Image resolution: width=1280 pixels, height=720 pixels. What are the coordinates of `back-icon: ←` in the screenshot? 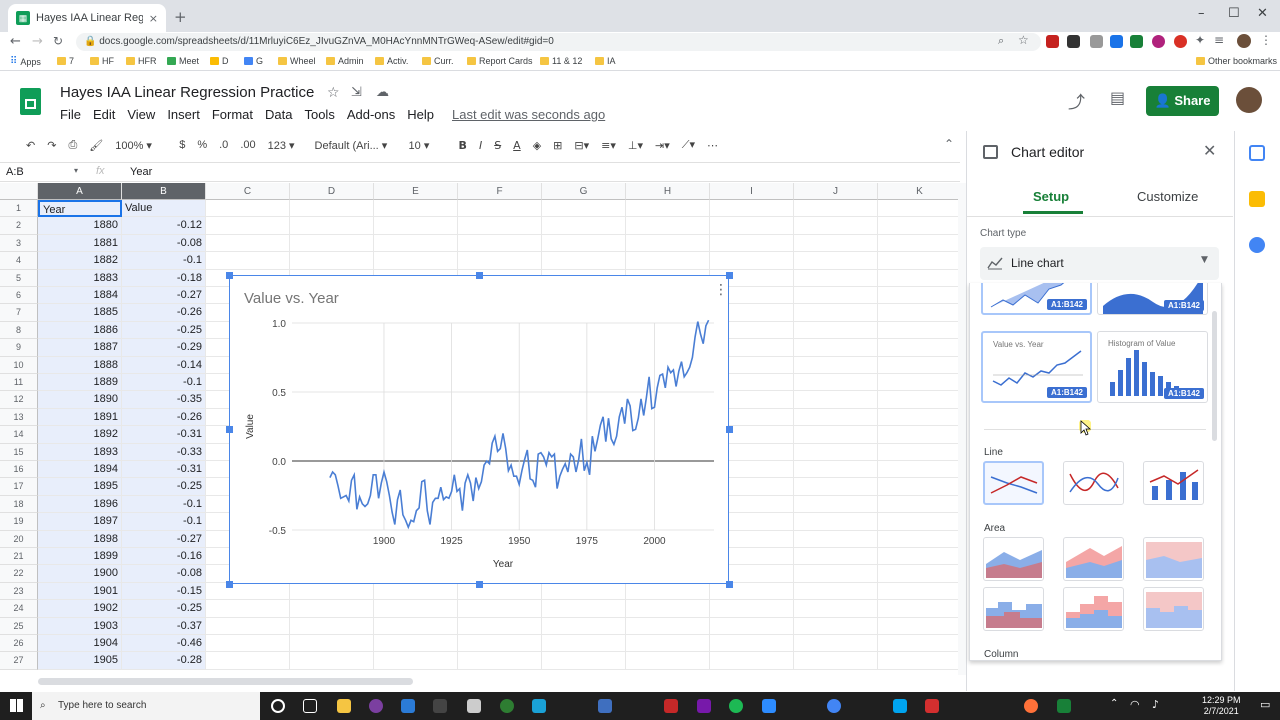 It's located at (15, 41).